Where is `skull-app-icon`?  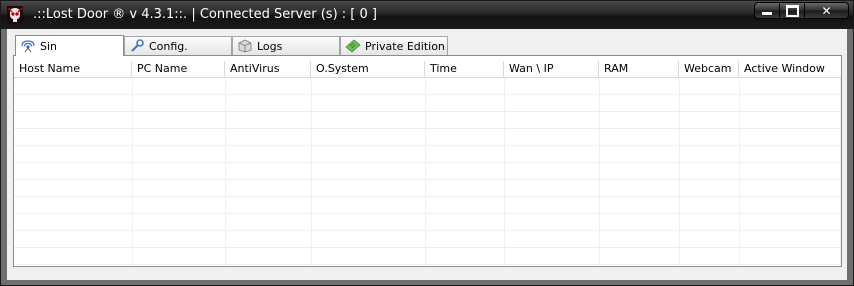
skull-app-icon is located at coordinates (15, 15).